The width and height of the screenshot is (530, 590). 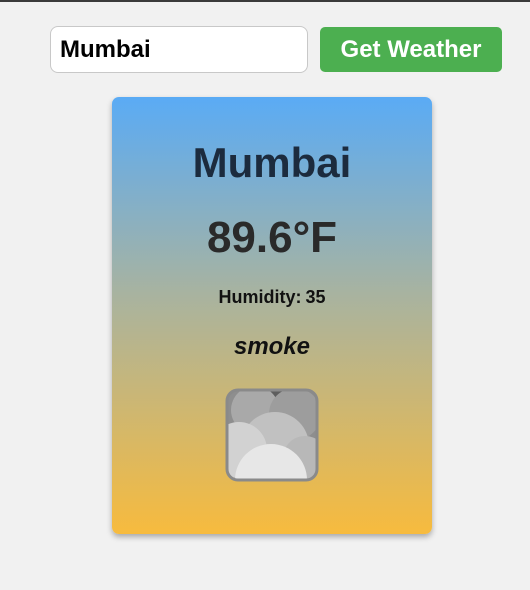 What do you see at coordinates (272, 346) in the screenshot?
I see `weather-description: smoke` at bounding box center [272, 346].